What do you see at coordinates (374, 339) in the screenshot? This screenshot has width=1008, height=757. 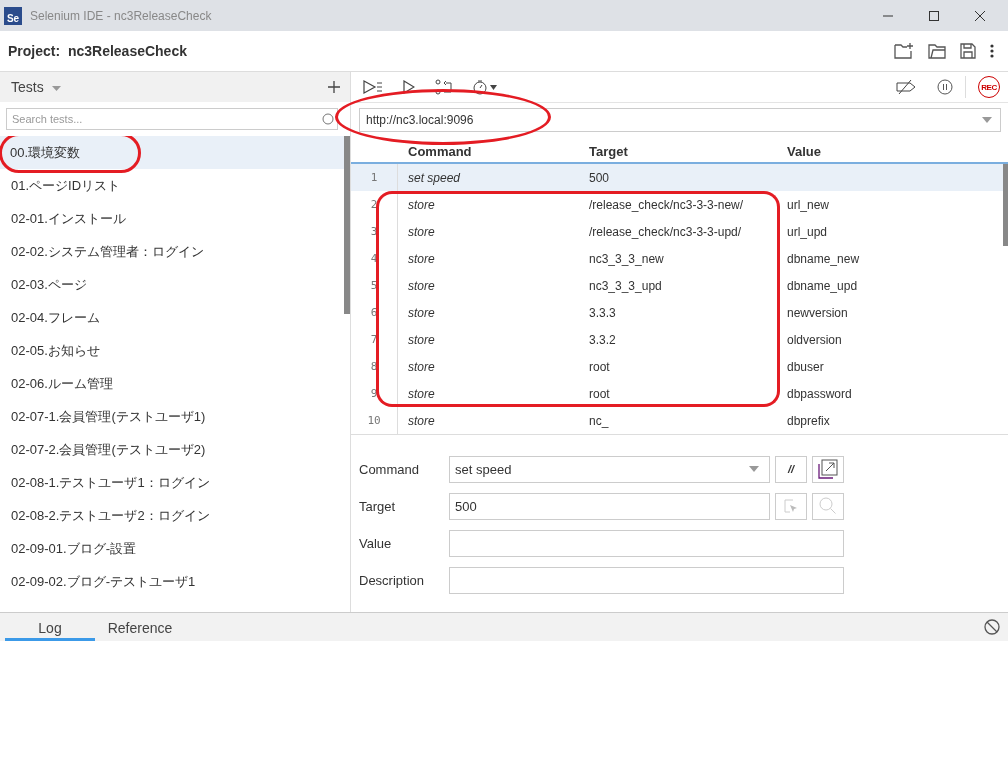 I see `line-number: 7` at bounding box center [374, 339].